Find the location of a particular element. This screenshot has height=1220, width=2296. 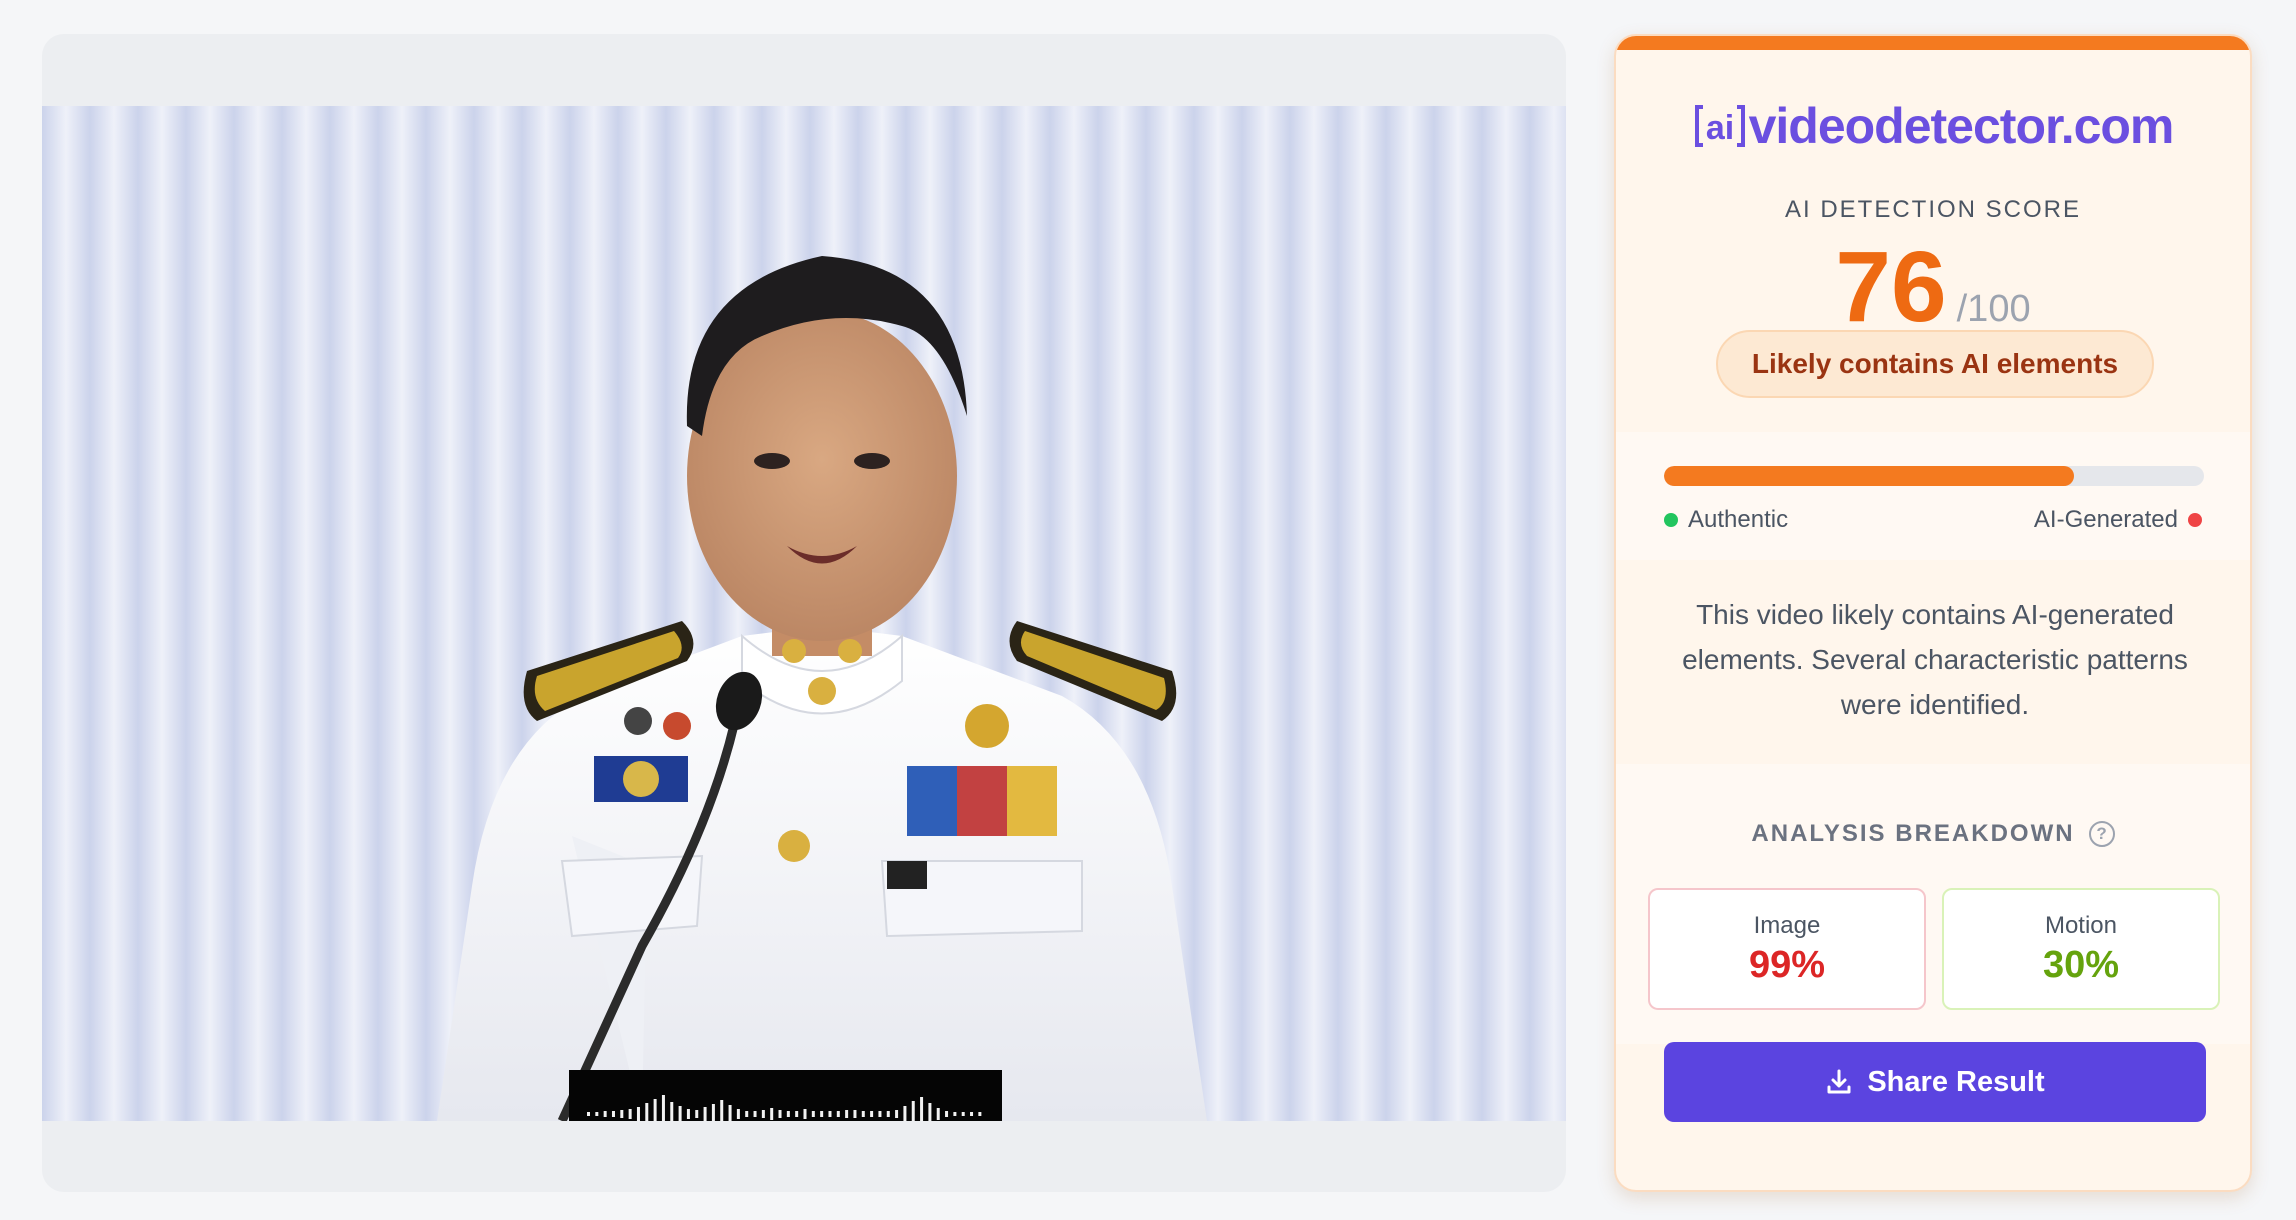

score-meter: Authentic AI-Generated is located at coordinates (1933, 496).